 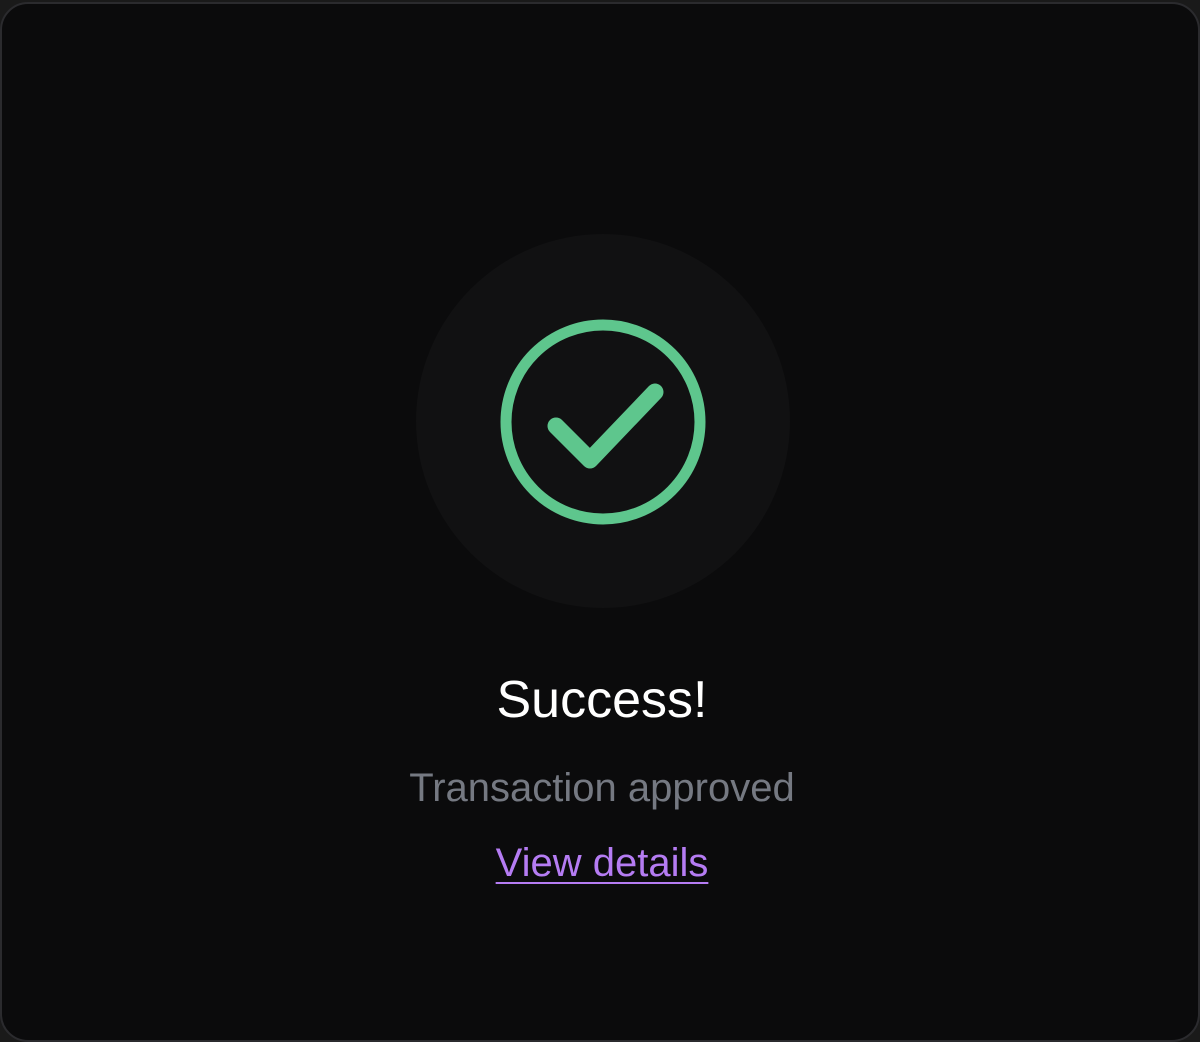 I want to click on link-row: View details, so click(x=601, y=863).